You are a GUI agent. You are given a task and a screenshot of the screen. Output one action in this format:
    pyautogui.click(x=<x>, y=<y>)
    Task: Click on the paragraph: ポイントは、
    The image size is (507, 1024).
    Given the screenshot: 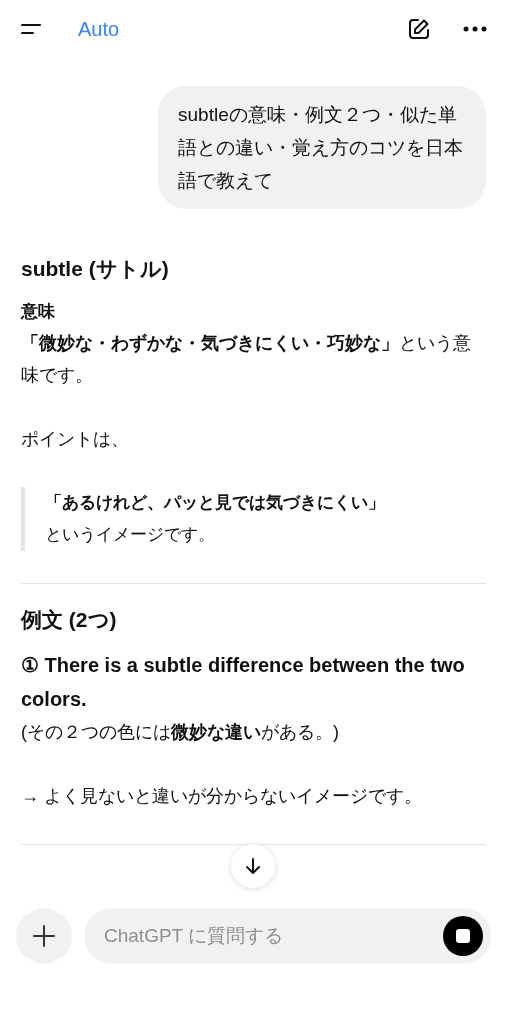 What is the action you would take?
    pyautogui.click(x=75, y=439)
    